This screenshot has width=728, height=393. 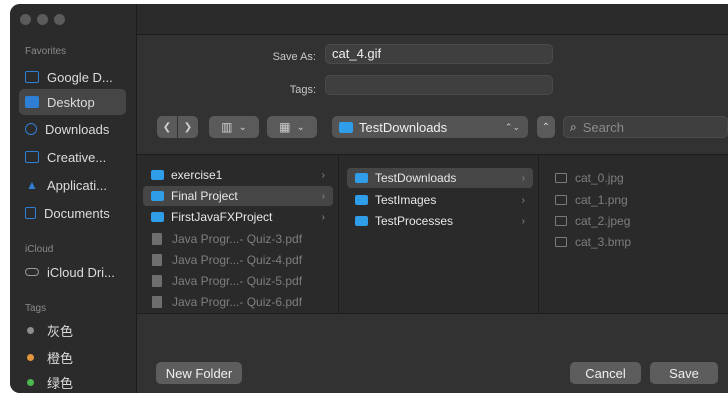 What do you see at coordinates (605, 373) in the screenshot?
I see `cancel-button: Cancel` at bounding box center [605, 373].